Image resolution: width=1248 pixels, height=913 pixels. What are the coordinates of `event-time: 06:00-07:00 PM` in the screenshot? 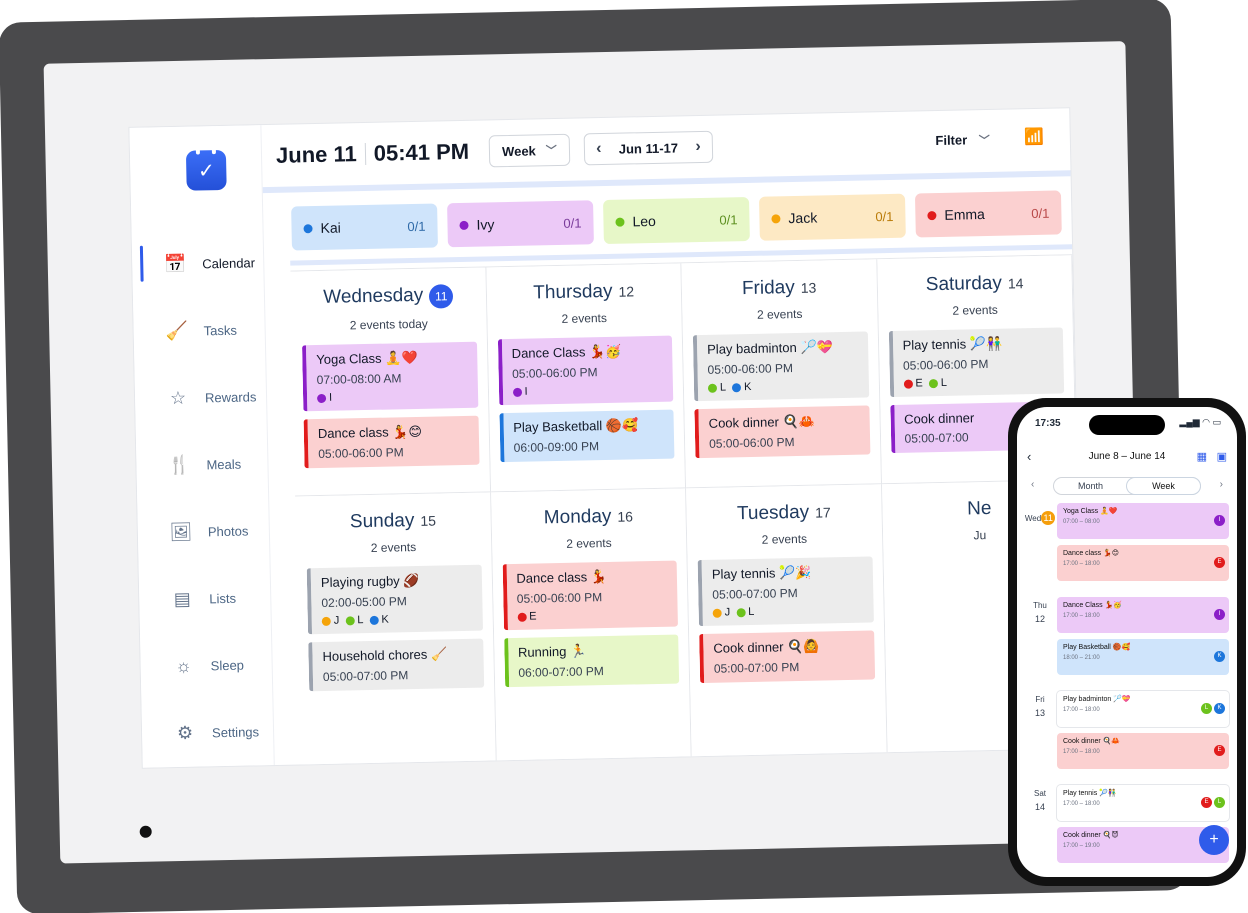 It's located at (561, 672).